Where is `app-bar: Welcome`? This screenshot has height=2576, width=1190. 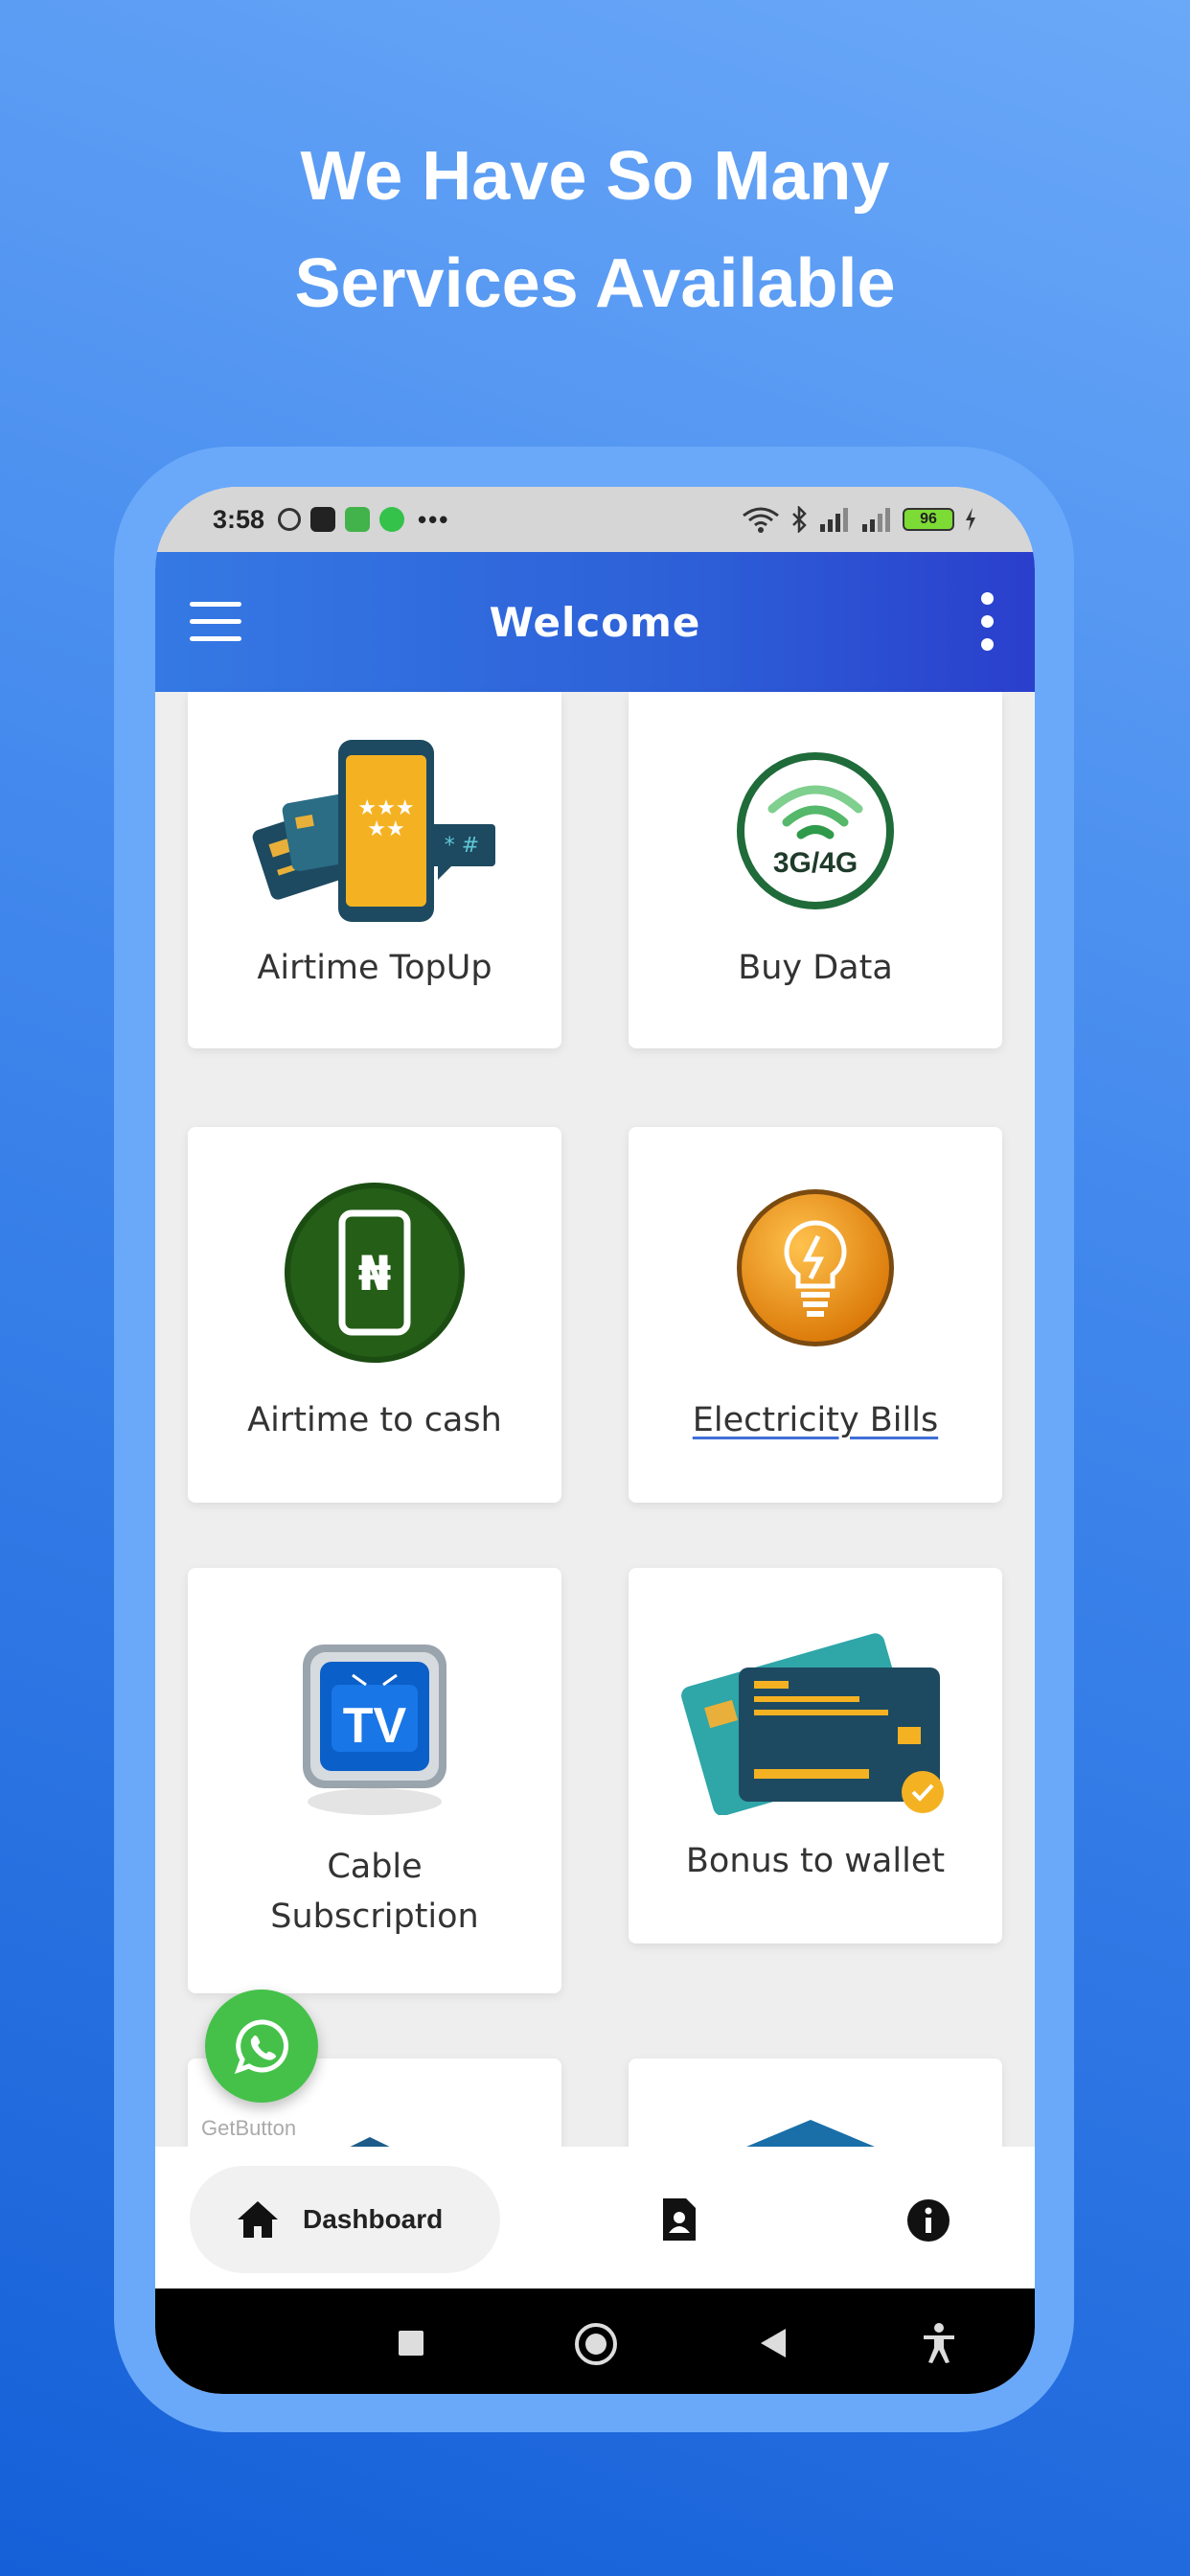 app-bar: Welcome is located at coordinates (595, 622).